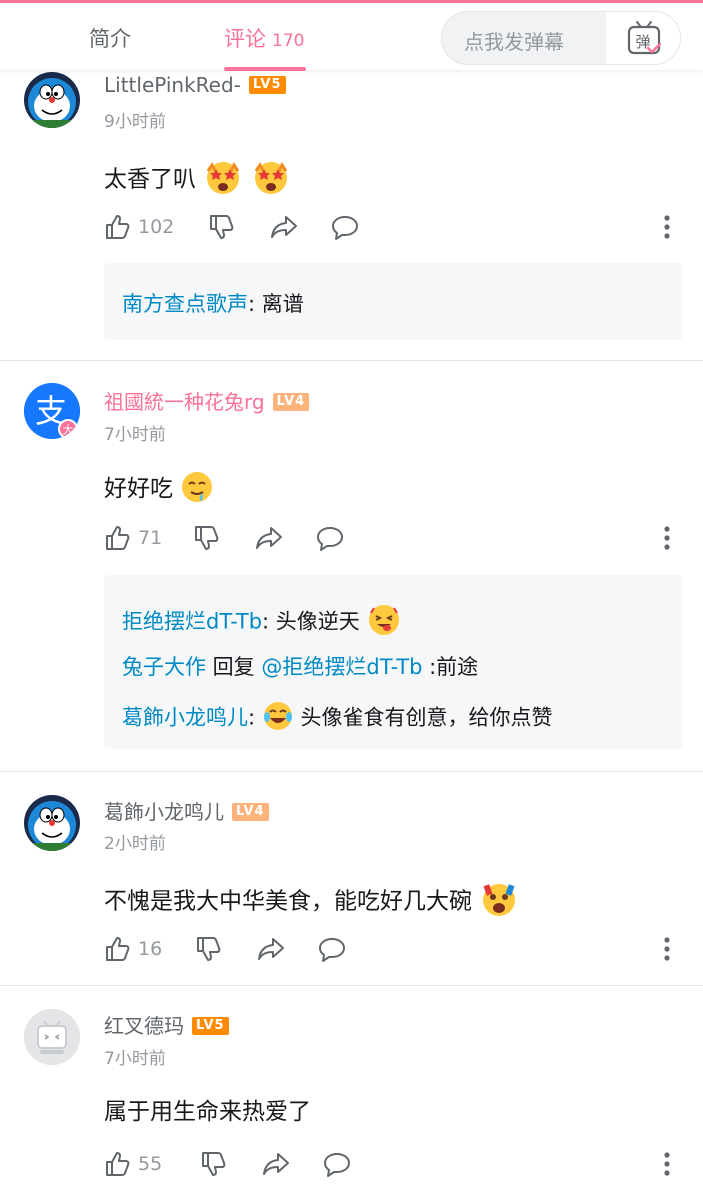  I want to click on reply-connector: 回复, so click(234, 667).